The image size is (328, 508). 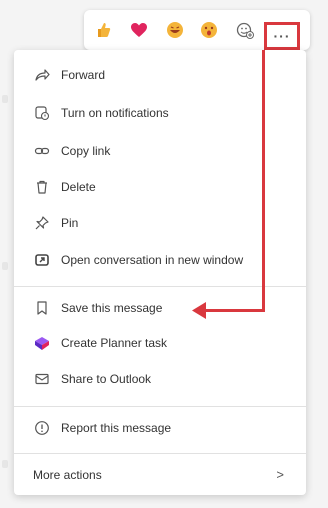 What do you see at coordinates (42, 260) in the screenshot?
I see `pop-out-icon` at bounding box center [42, 260].